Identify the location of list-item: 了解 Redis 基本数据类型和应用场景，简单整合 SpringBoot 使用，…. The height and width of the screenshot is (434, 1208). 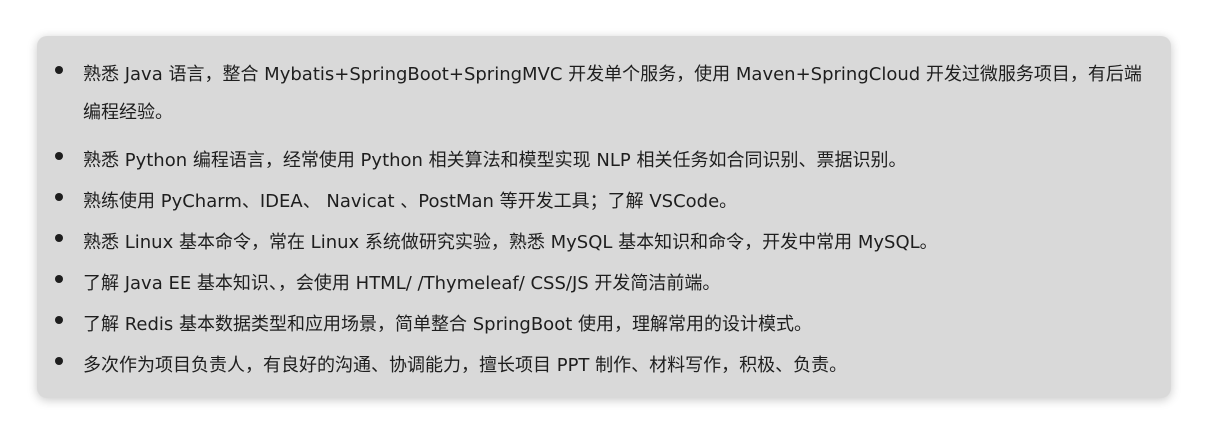
(604, 314).